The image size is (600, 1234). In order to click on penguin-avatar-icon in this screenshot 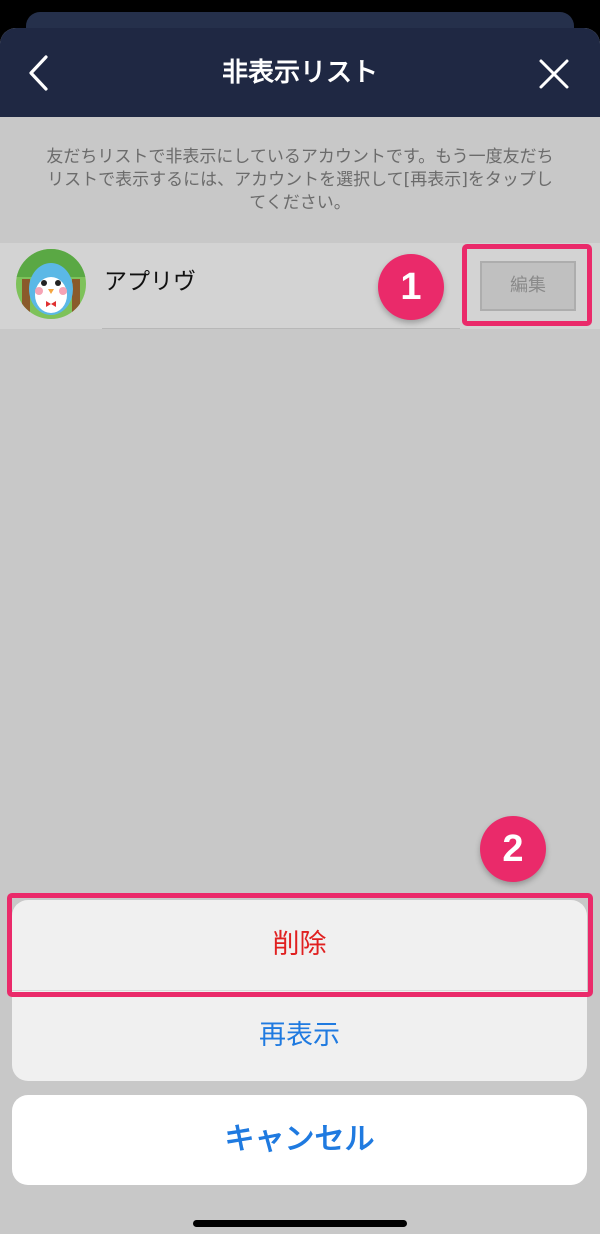, I will do `click(51, 284)`.